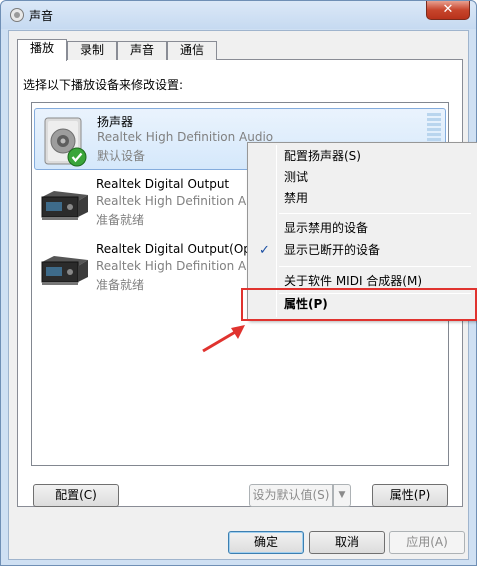  What do you see at coordinates (448, 10) in the screenshot?
I see `close-button: ✕` at bounding box center [448, 10].